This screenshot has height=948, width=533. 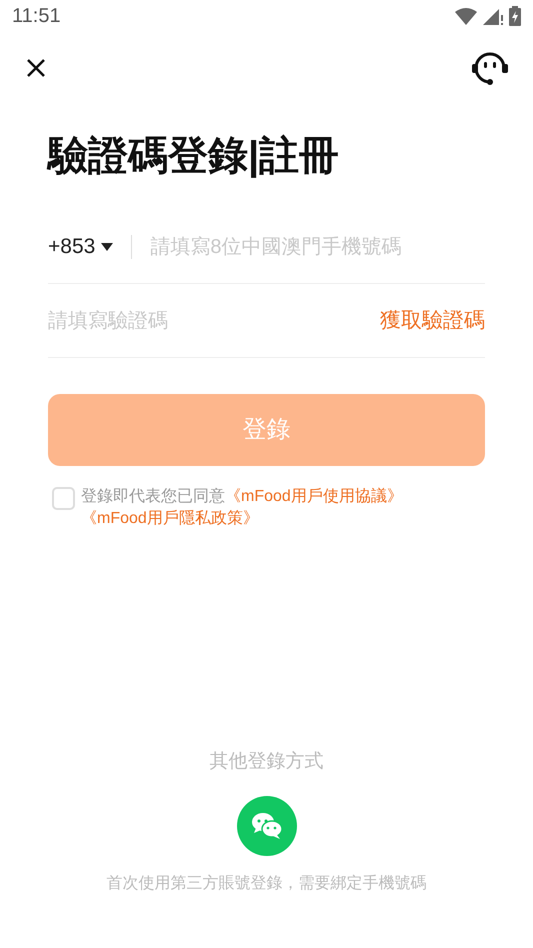 What do you see at coordinates (81, 246) in the screenshot?
I see `country-code-dropdown: +853` at bounding box center [81, 246].